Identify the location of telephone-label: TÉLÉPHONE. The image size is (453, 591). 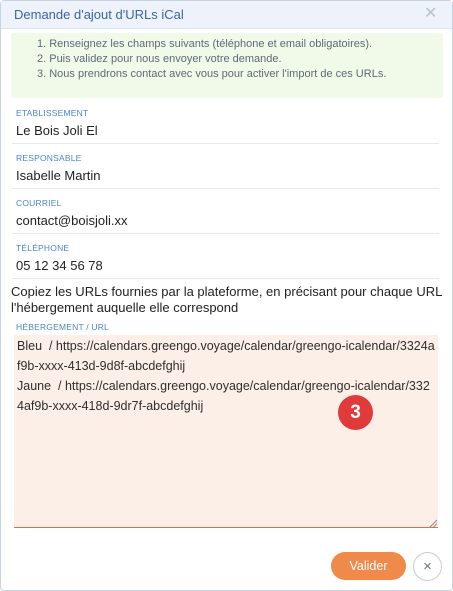
(43, 248).